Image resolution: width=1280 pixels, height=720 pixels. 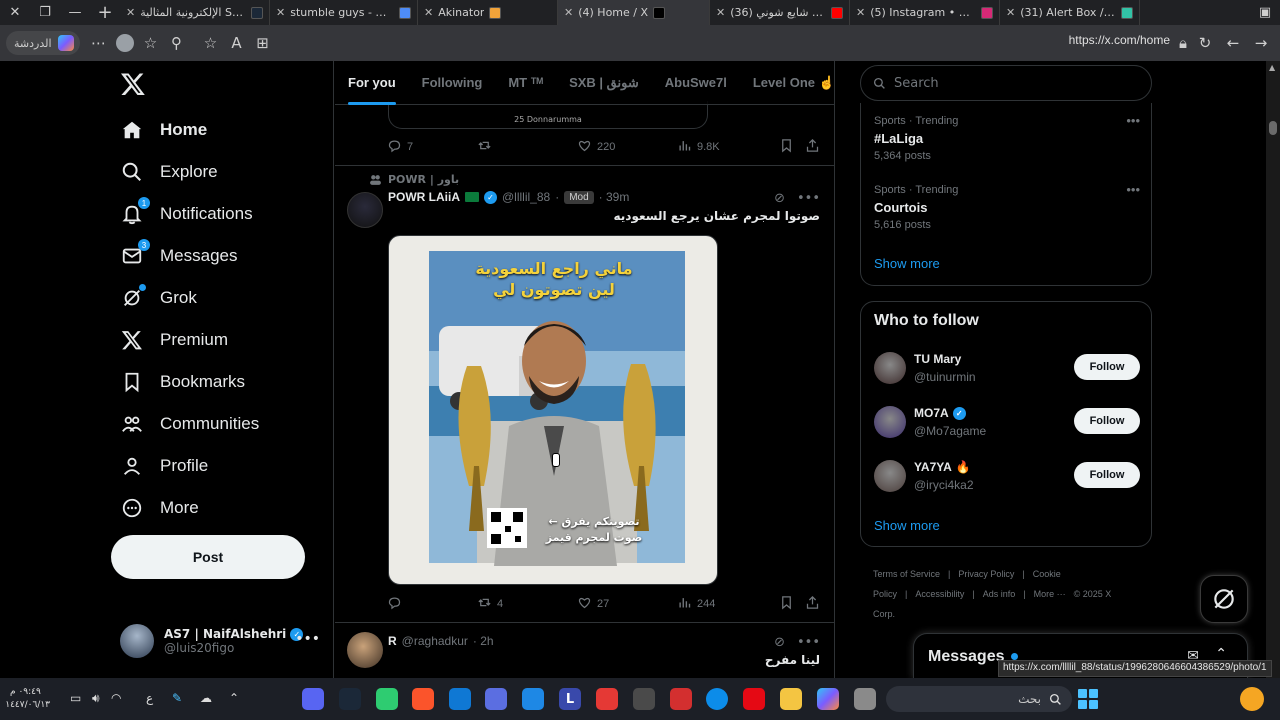 I want to click on like-button: 27, so click(x=593, y=604).